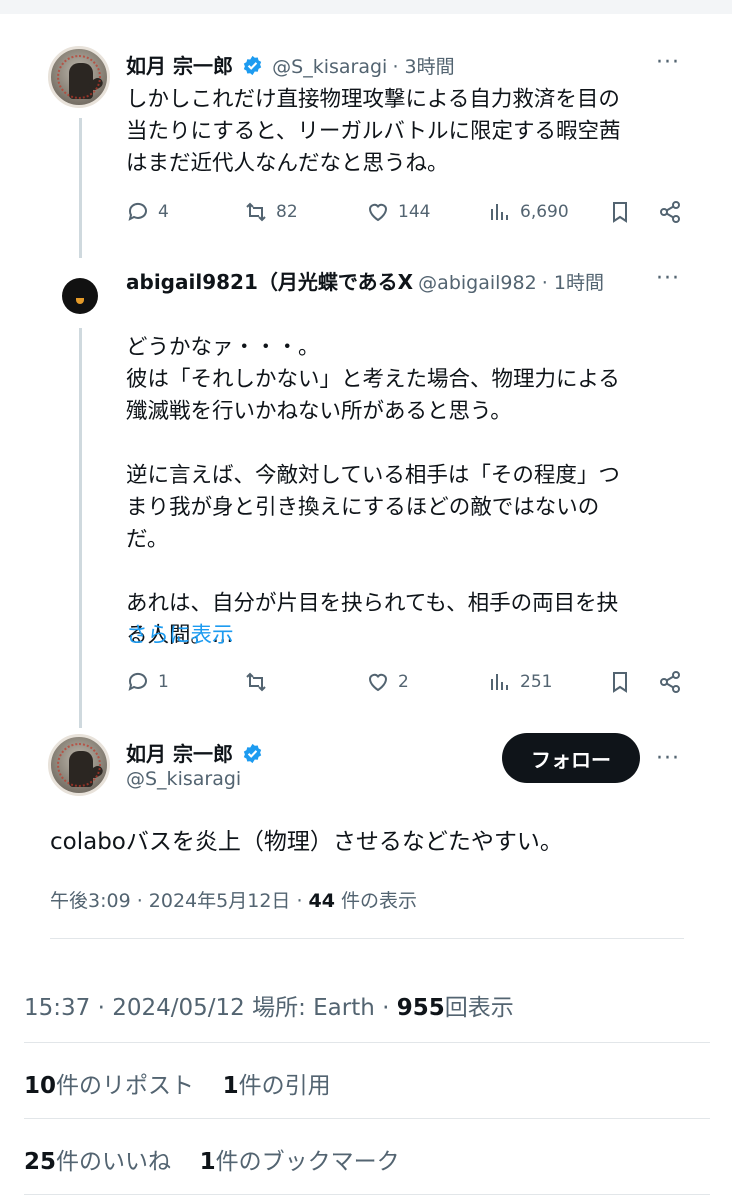 This screenshot has width=732, height=1200. I want to click on author-name: abigail9821（月光蝶であるX, so click(269, 282).